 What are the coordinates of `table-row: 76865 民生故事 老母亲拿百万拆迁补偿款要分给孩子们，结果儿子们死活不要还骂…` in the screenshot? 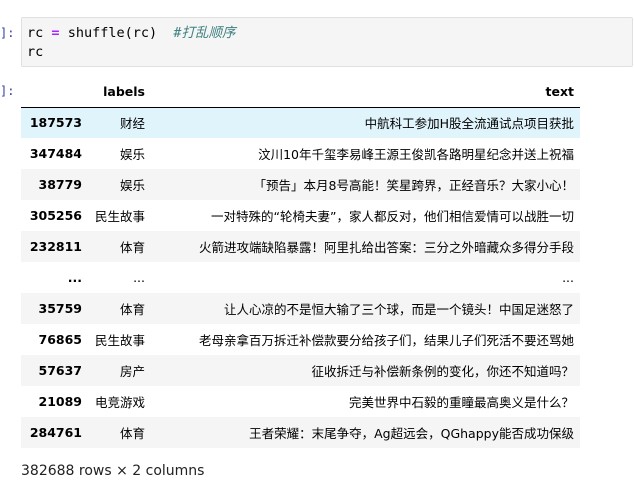 It's located at (300, 339).